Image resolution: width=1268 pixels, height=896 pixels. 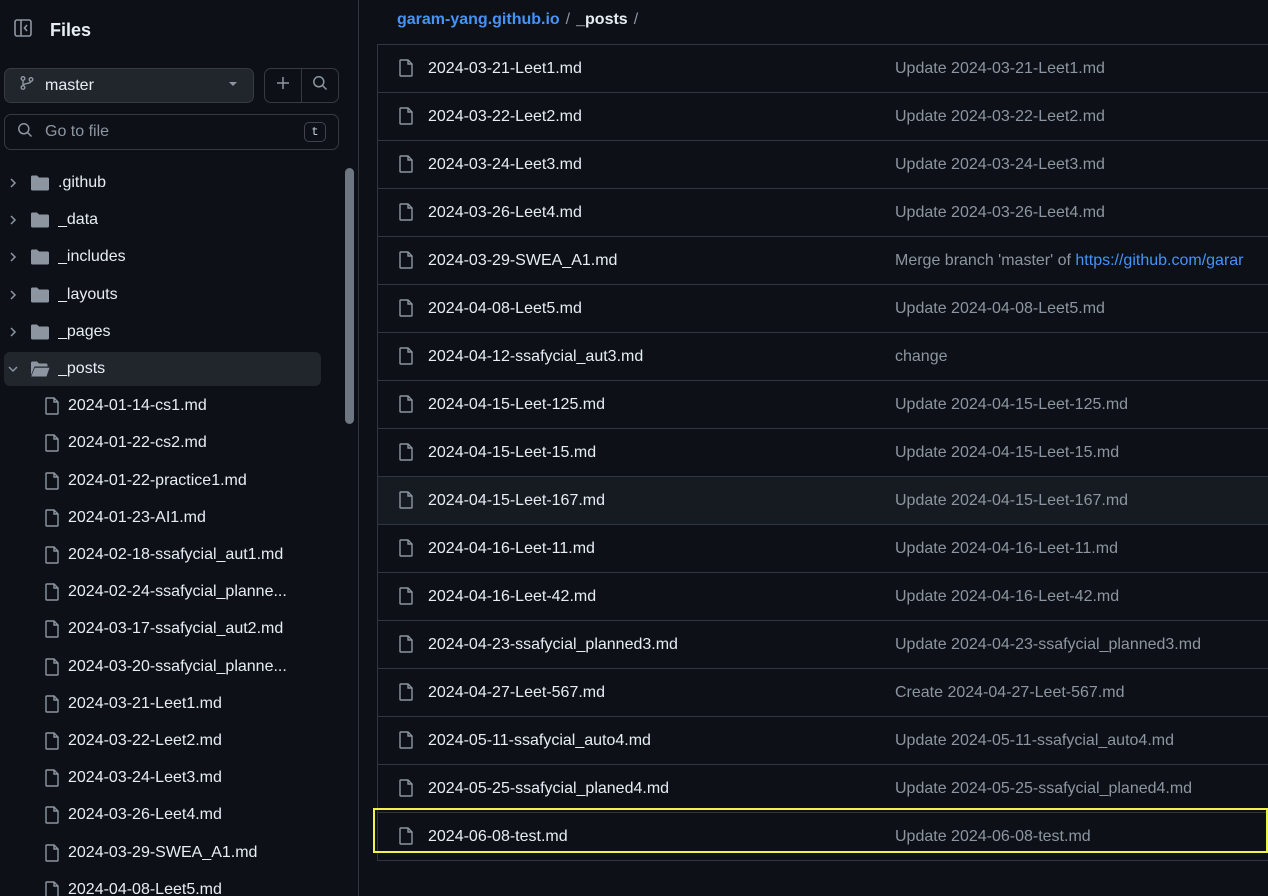 I want to click on commit-message: Update 2024-04-15-Leet-125.md, so click(x=1011, y=405).